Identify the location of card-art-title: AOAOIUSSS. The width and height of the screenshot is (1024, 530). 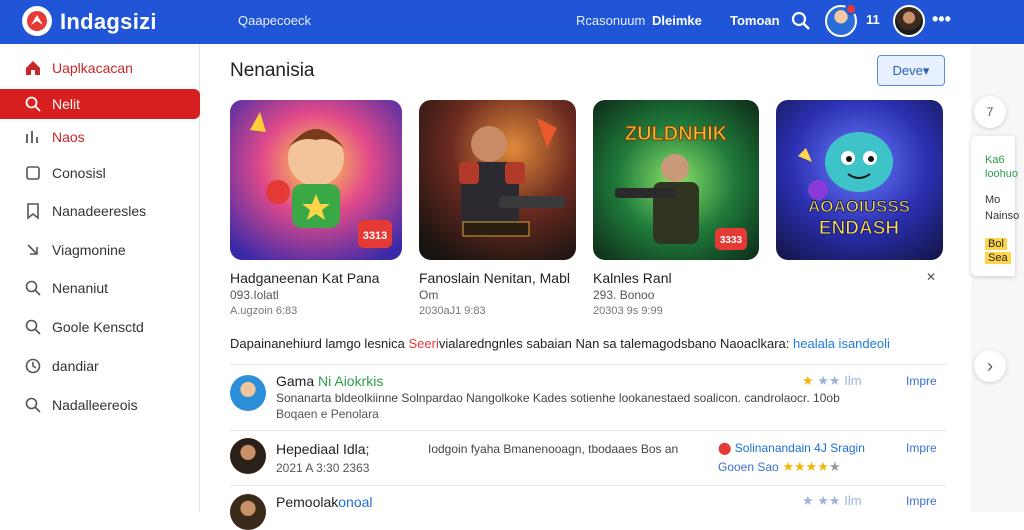
(859, 206).